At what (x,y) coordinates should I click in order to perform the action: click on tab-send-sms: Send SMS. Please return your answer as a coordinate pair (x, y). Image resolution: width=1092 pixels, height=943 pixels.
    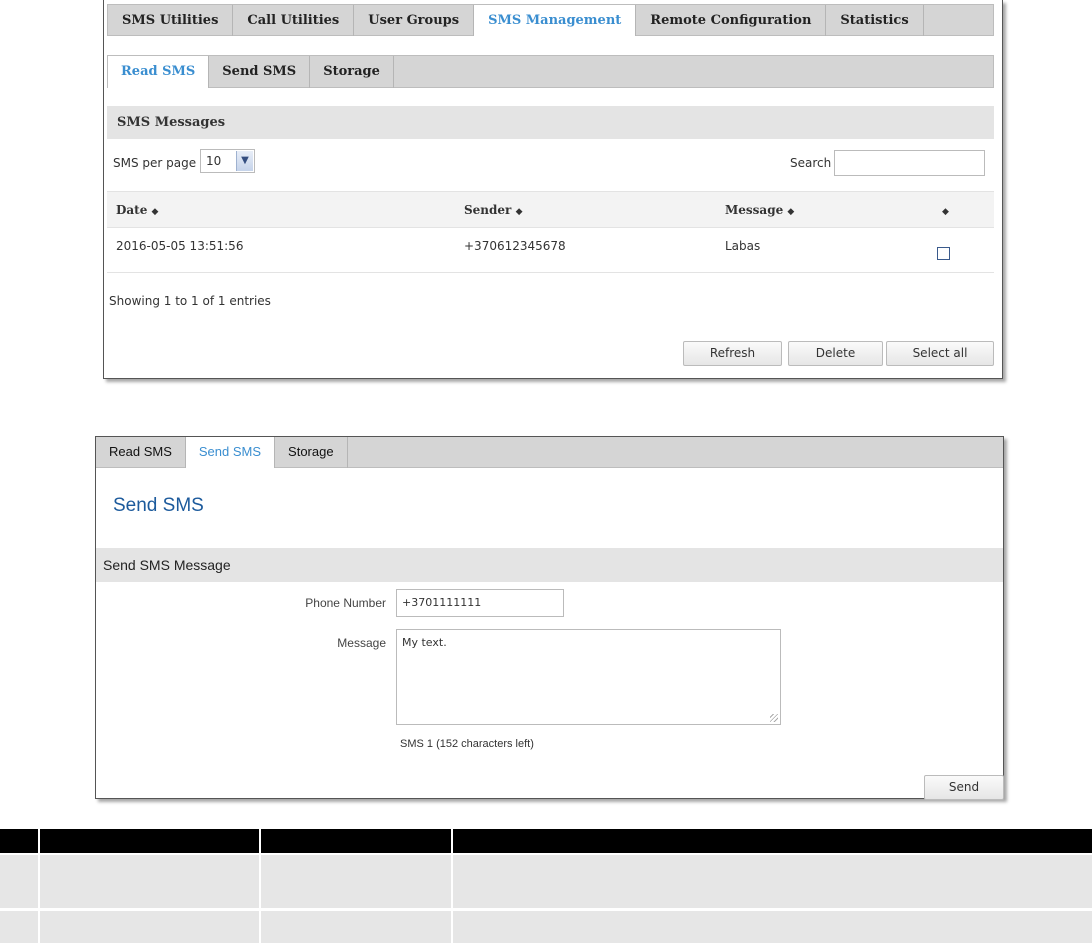
    Looking at the image, I should click on (230, 452).